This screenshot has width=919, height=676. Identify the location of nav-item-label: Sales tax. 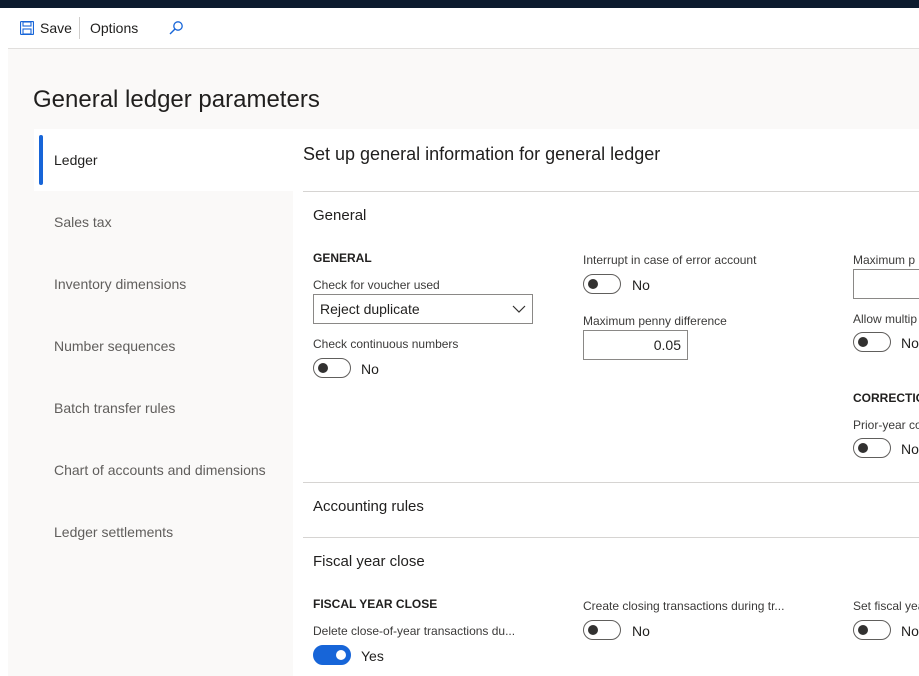
(83, 222).